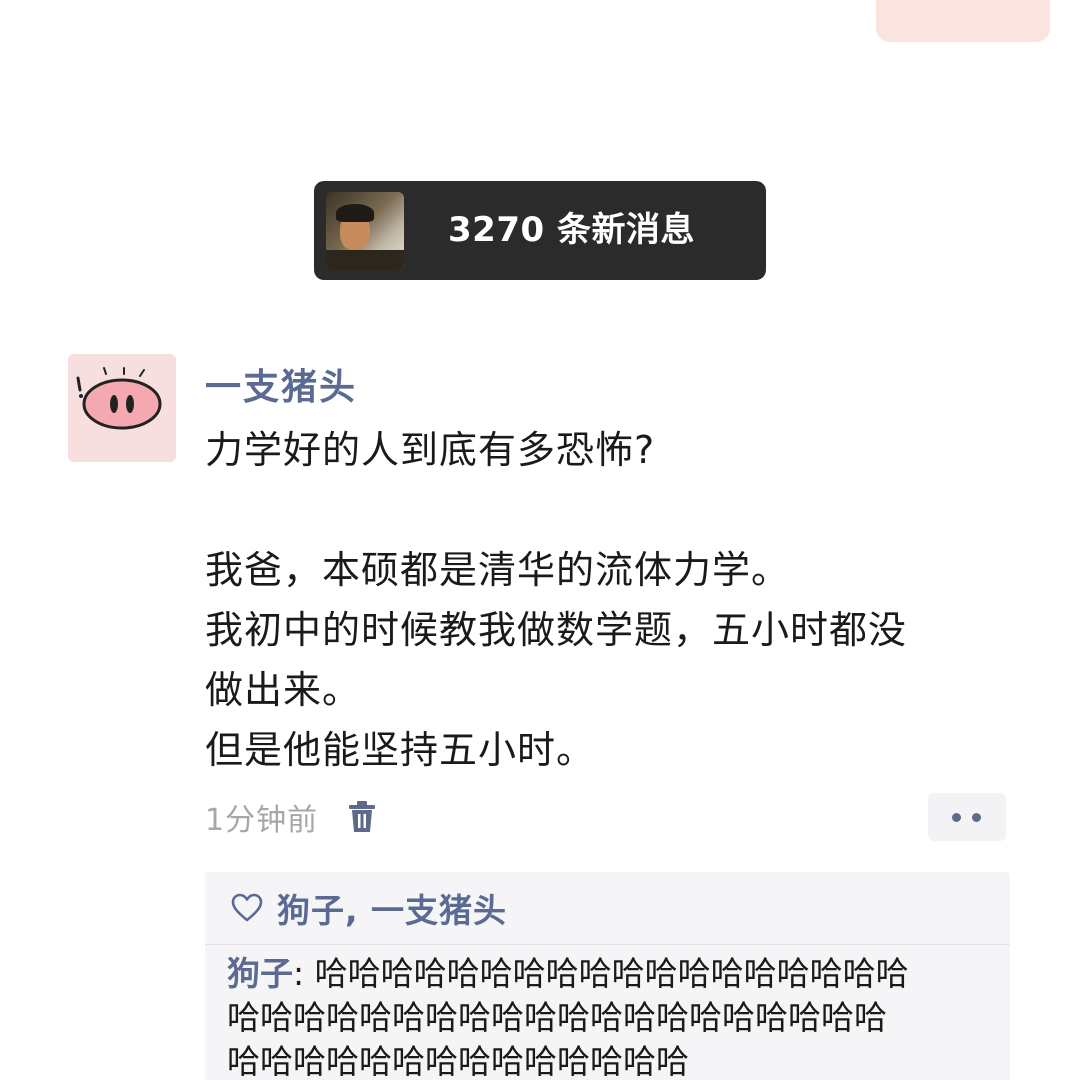 The width and height of the screenshot is (1080, 1080). Describe the element at coordinates (458, 1061) in the screenshot. I see `comment-line: 哈哈哈哈哈哈哈哈哈哈哈哈哈哈` at that location.